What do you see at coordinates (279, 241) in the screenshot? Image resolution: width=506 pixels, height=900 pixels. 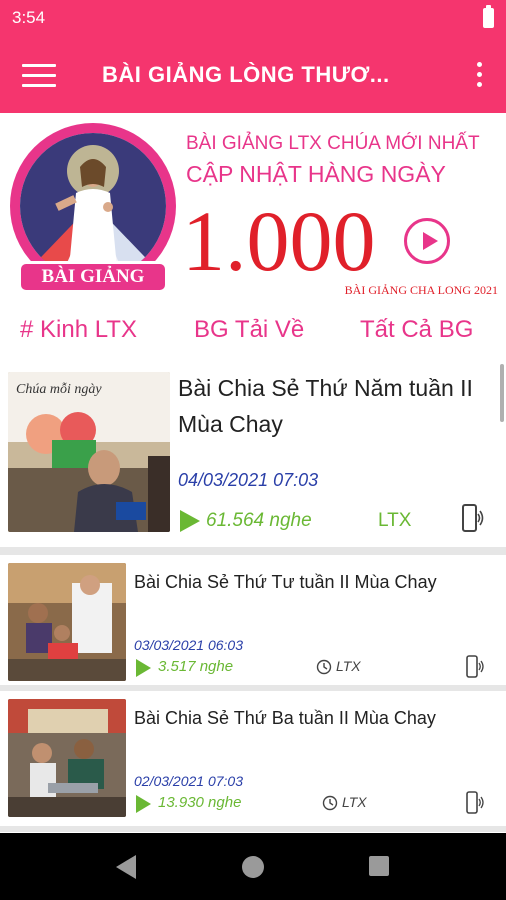 I see `banner-count: 1.000` at bounding box center [279, 241].